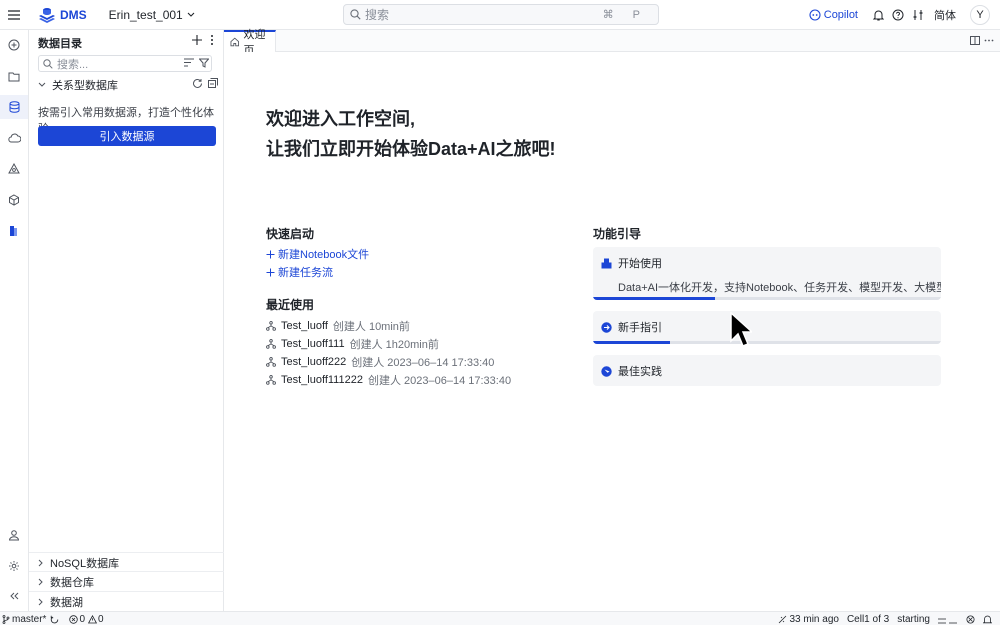 The height and width of the screenshot is (625, 1000). Describe the element at coordinates (189, 62) in the screenshot. I see `sort-list-icon` at that location.